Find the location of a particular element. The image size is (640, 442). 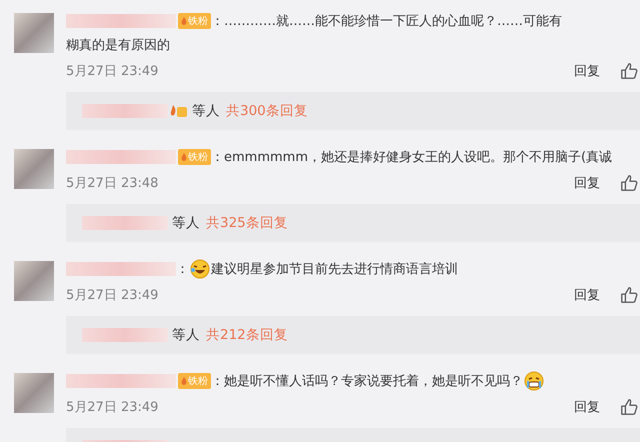

reply-preview-panel: 等人 共325条回复 is located at coordinates (353, 223).